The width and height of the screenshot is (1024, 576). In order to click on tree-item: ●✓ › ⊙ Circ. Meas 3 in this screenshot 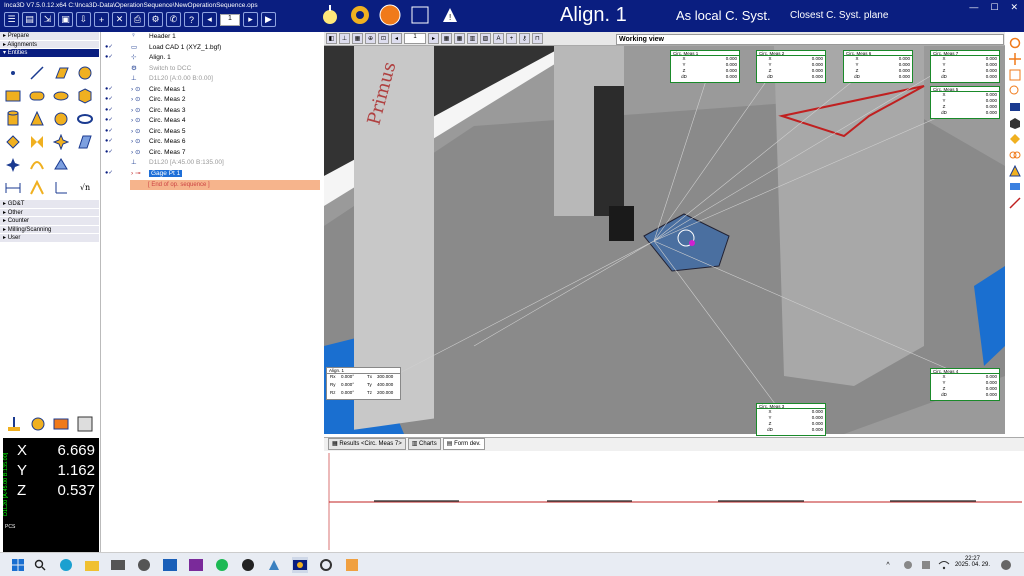, I will do `click(212, 111)`.